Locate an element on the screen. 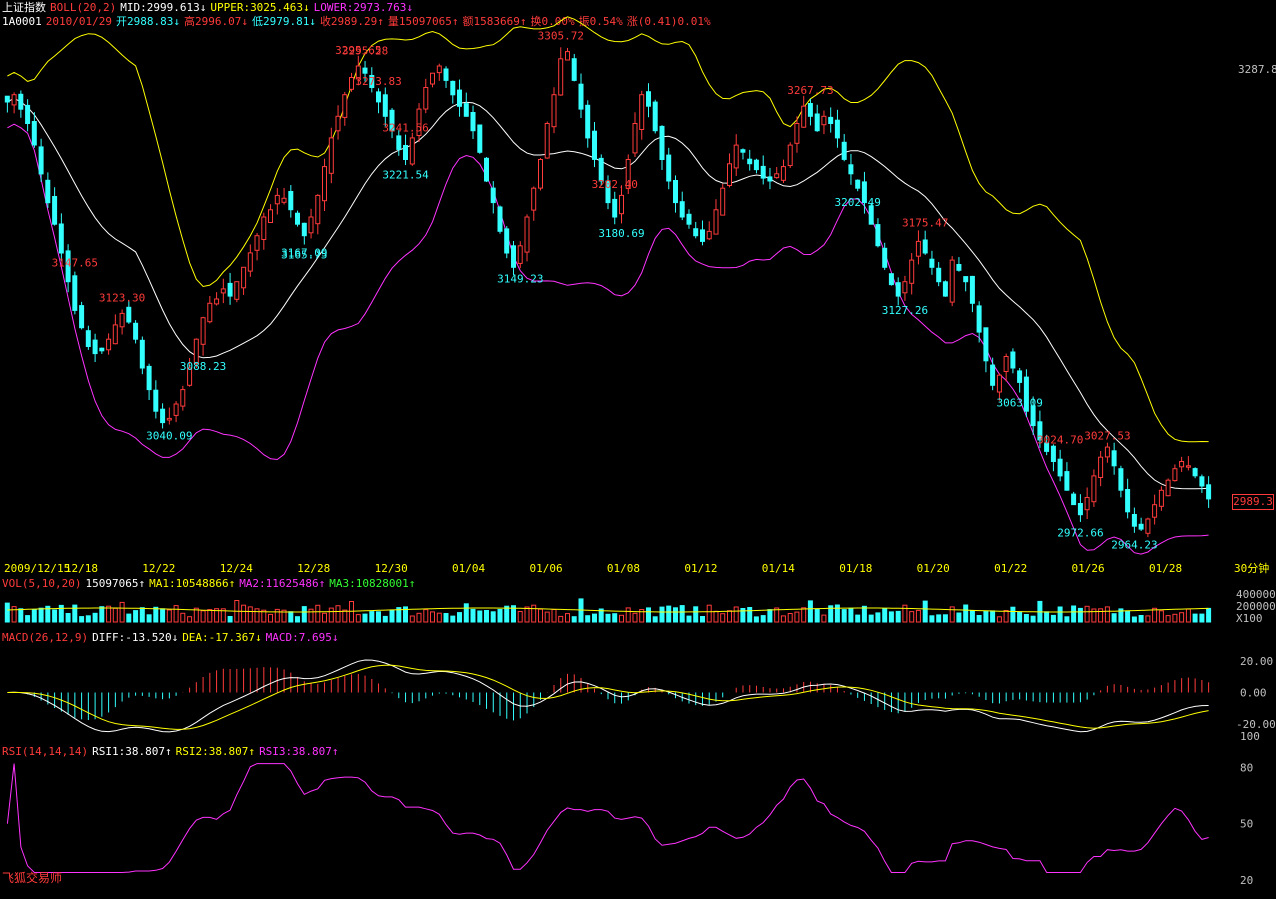  low-price-label: 3180.69 is located at coordinates (621, 233).